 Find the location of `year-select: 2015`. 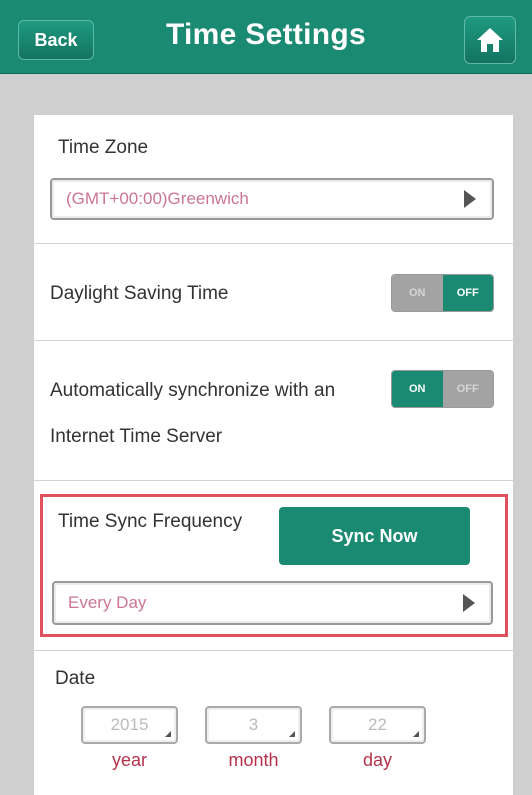

year-select: 2015 is located at coordinates (129, 725).